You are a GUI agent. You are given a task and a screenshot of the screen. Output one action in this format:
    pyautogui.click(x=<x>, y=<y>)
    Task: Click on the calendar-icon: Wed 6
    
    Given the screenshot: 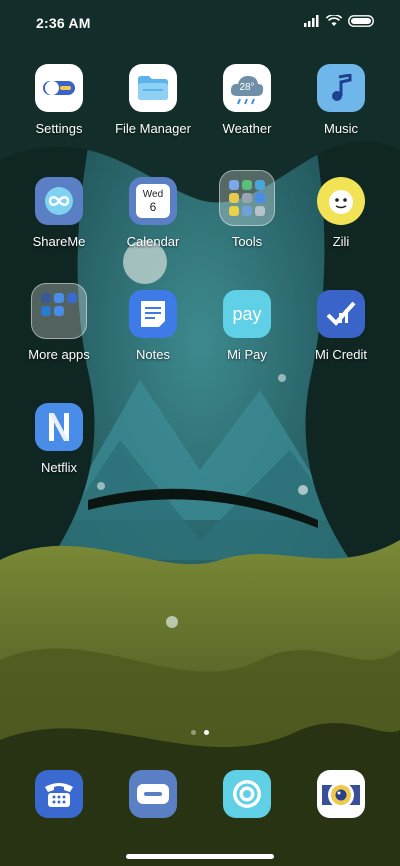 What is the action you would take?
    pyautogui.click(x=153, y=201)
    